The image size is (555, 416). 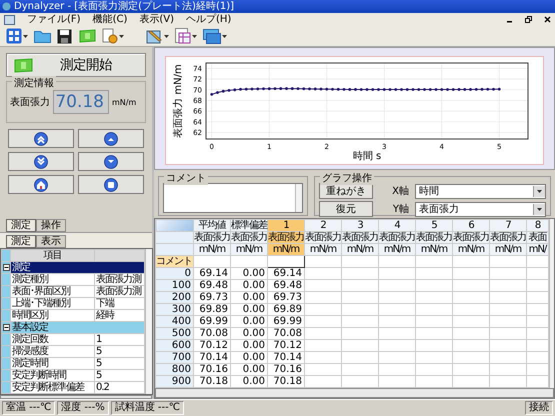 I want to click on column-header: 6, so click(x=471, y=226).